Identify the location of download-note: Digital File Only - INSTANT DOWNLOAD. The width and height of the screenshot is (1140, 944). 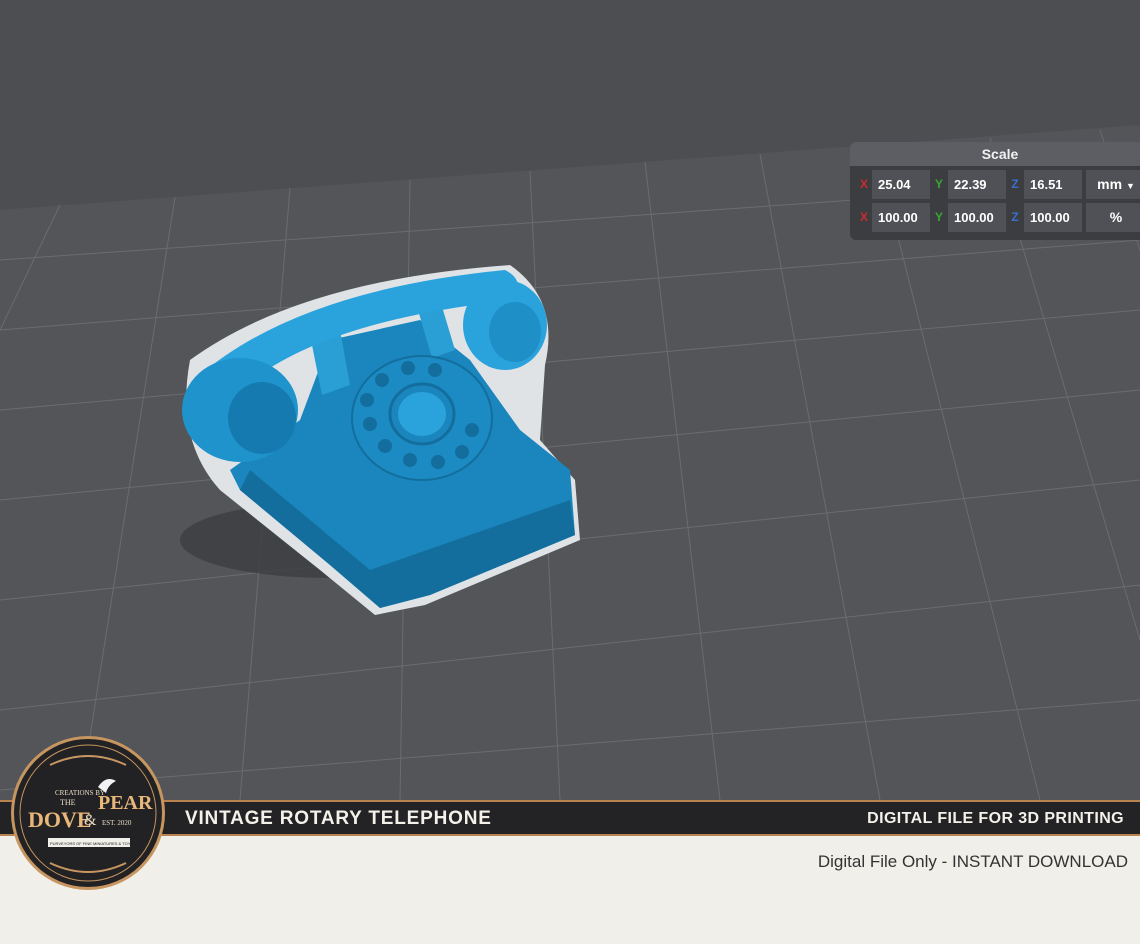
(972, 861).